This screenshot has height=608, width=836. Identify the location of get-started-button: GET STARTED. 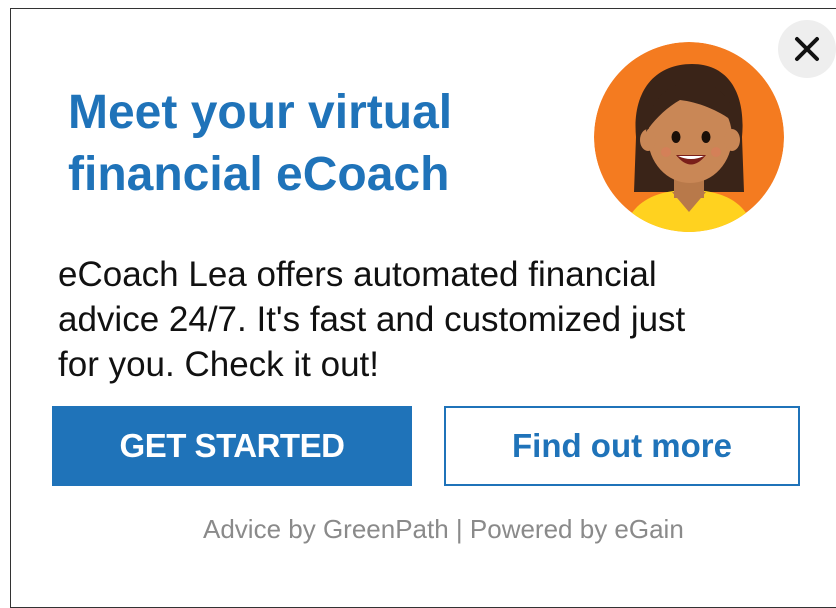
(232, 446).